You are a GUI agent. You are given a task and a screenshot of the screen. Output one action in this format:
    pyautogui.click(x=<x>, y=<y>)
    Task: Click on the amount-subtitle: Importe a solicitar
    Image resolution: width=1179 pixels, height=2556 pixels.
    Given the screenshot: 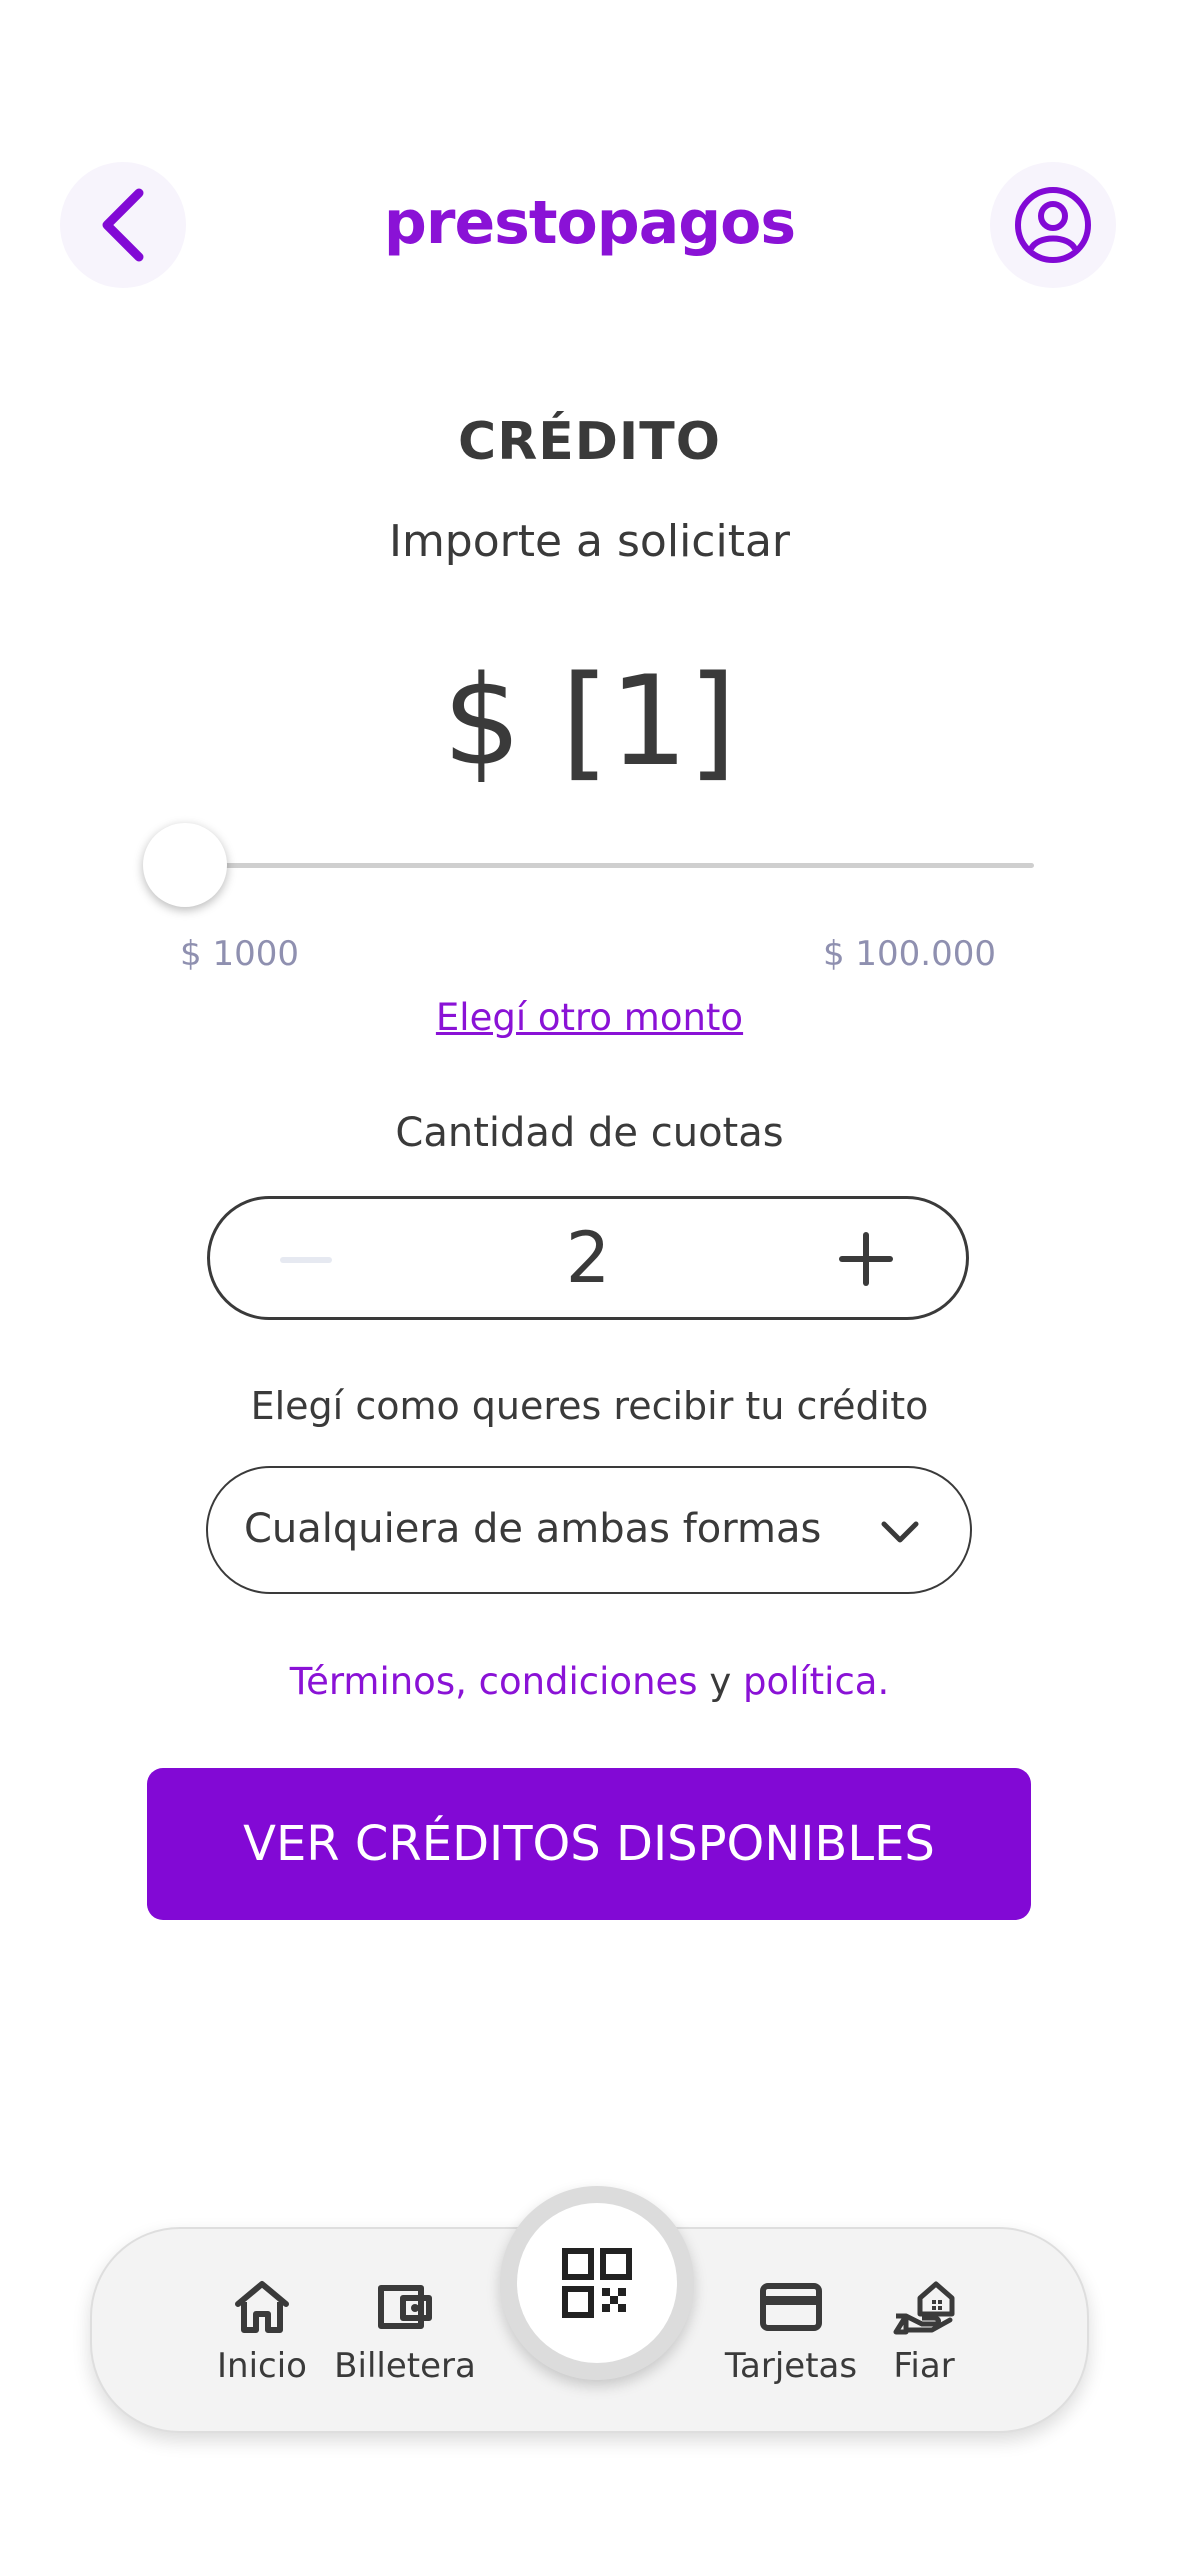 What is the action you would take?
    pyautogui.click(x=589, y=541)
    